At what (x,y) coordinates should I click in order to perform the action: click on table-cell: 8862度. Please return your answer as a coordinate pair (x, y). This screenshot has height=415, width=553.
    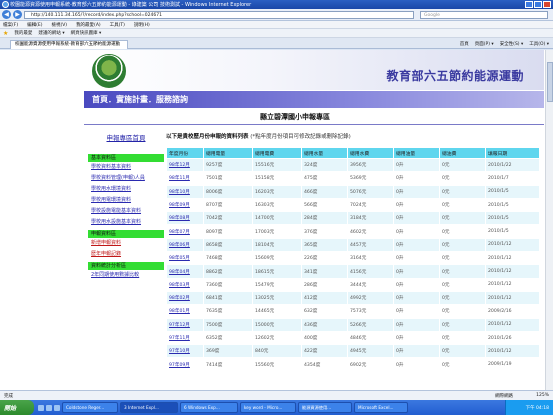
    Looking at the image, I should click on (228, 271).